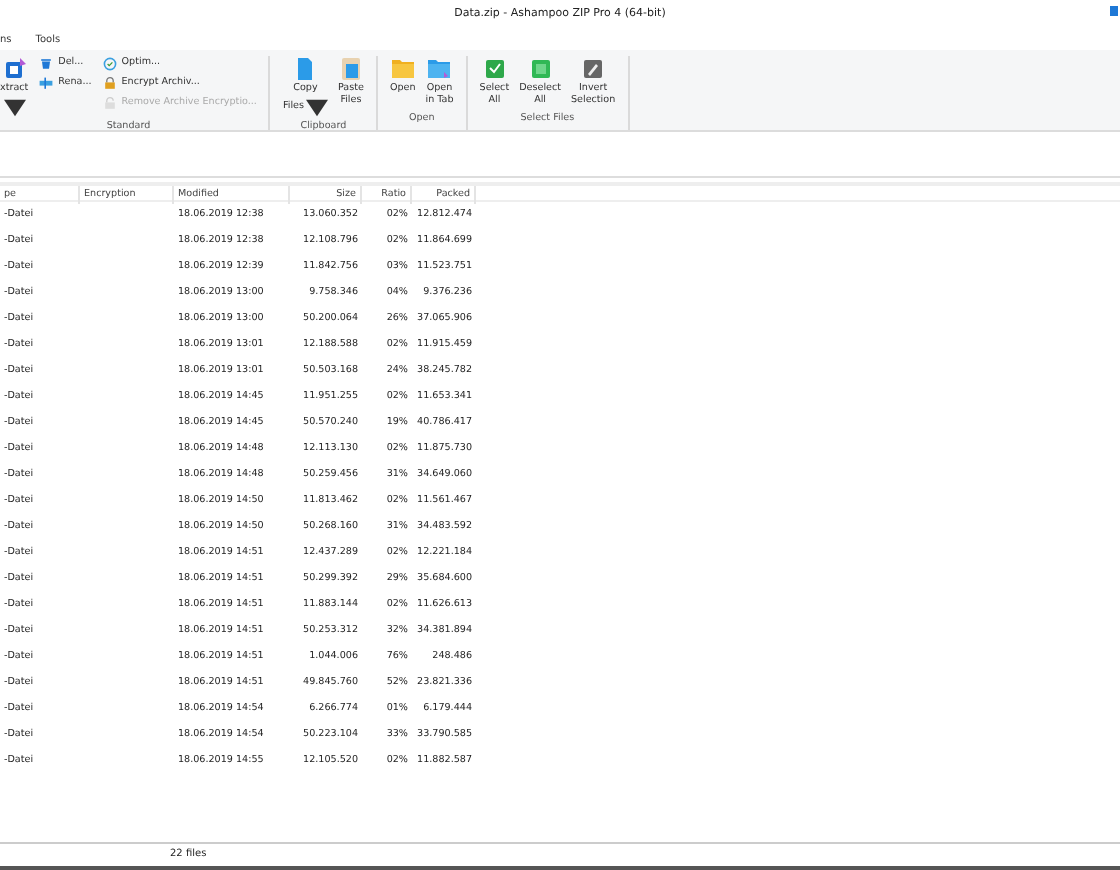  I want to click on check-circle-icon, so click(109, 64).